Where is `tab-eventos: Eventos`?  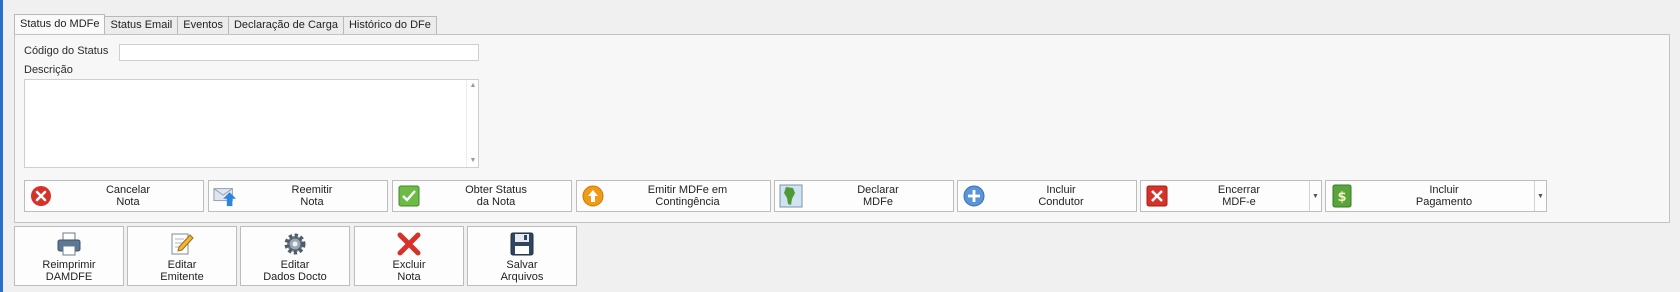 tab-eventos: Eventos is located at coordinates (203, 25).